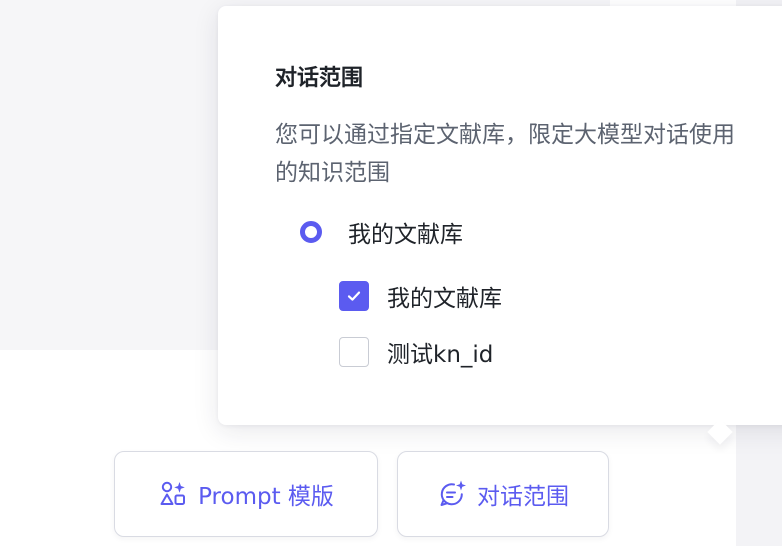 The width and height of the screenshot is (782, 546). Describe the element at coordinates (440, 355) in the screenshot. I see `checkbox-label: 测试kn_id` at that location.